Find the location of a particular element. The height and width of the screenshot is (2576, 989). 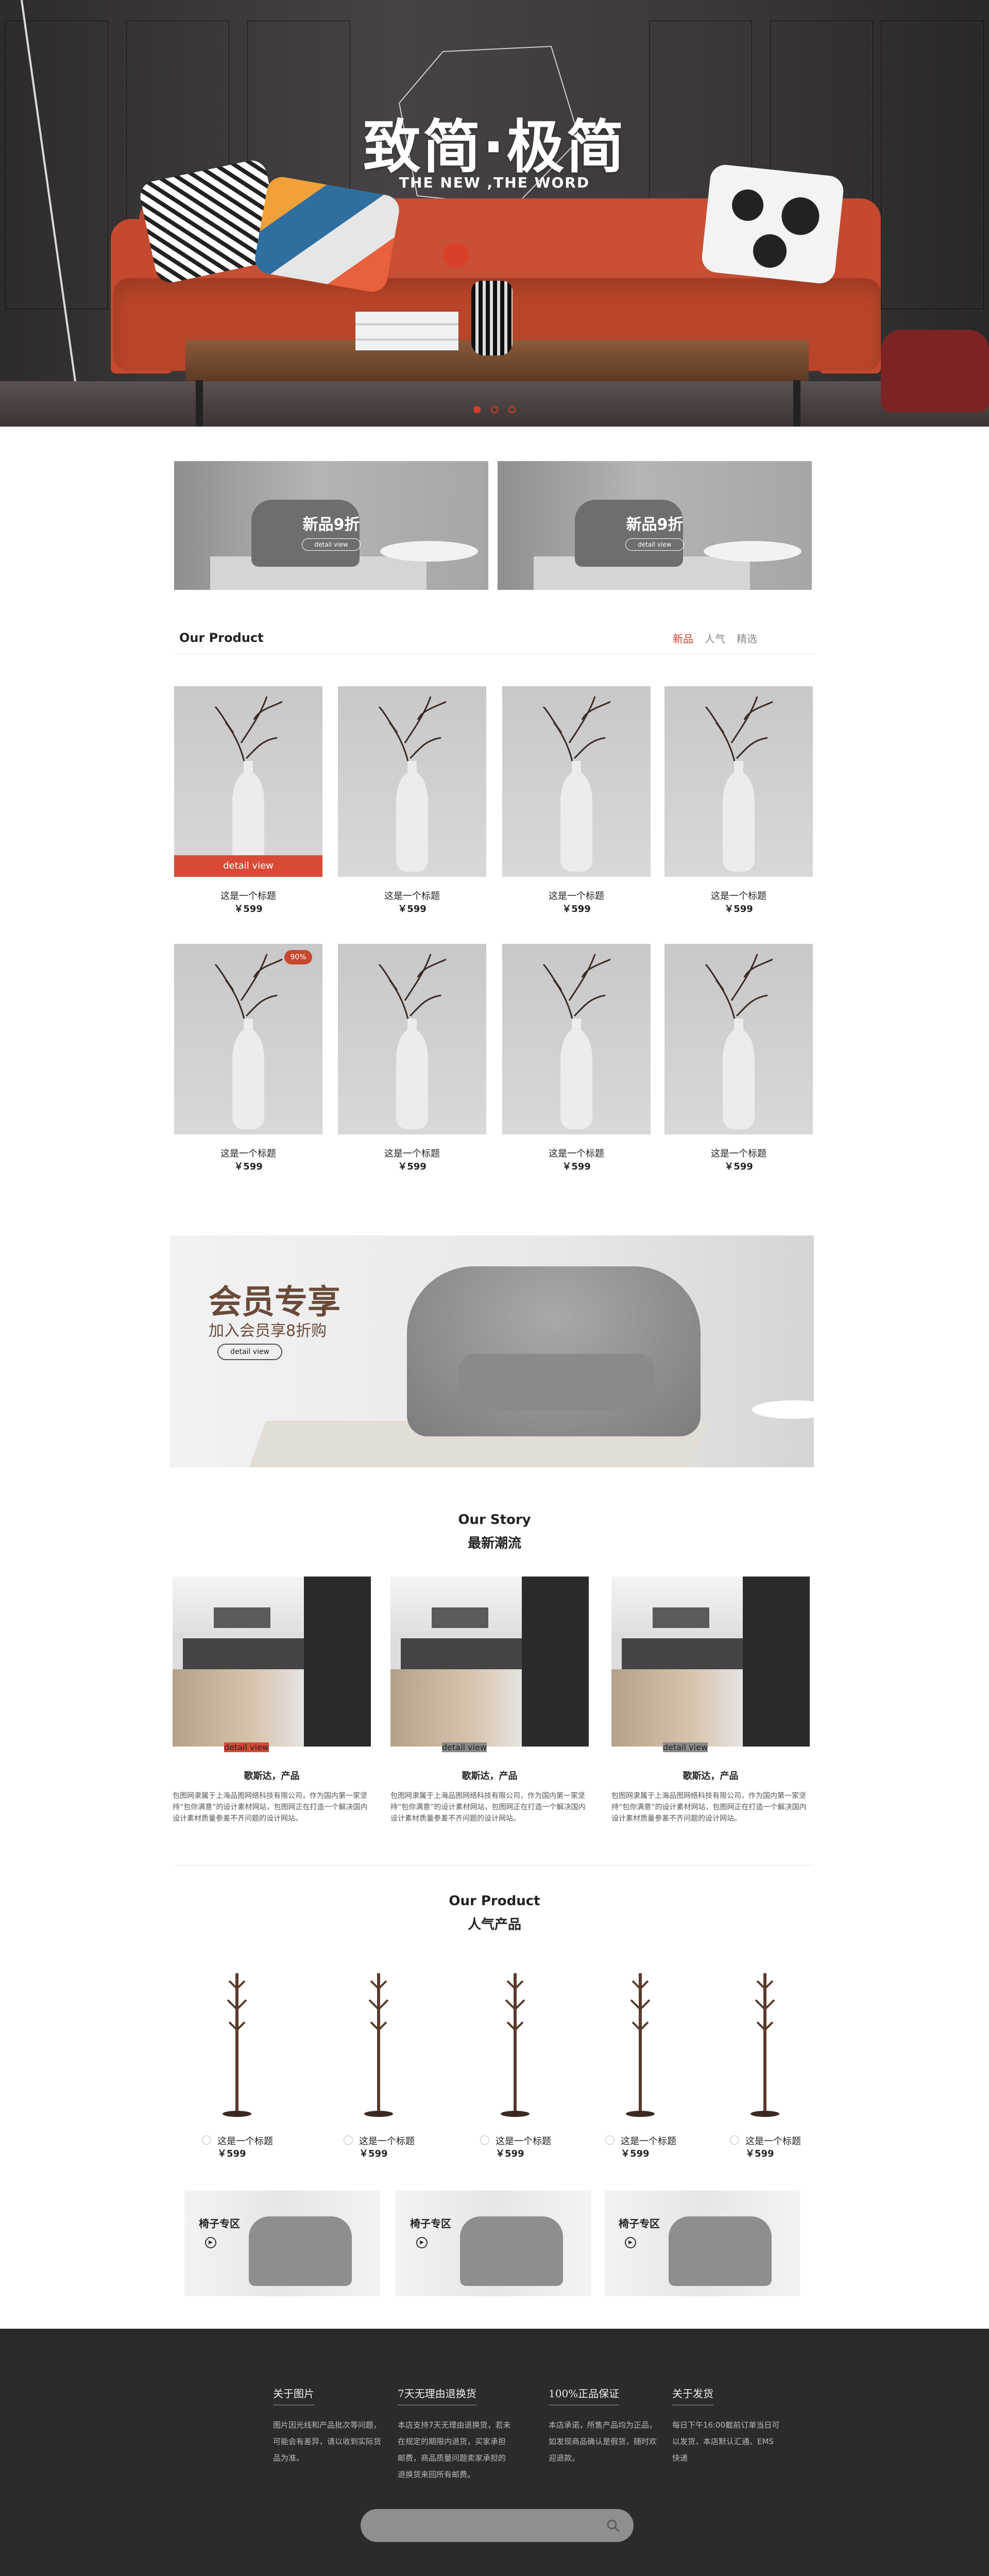

divider is located at coordinates (494, 1865).